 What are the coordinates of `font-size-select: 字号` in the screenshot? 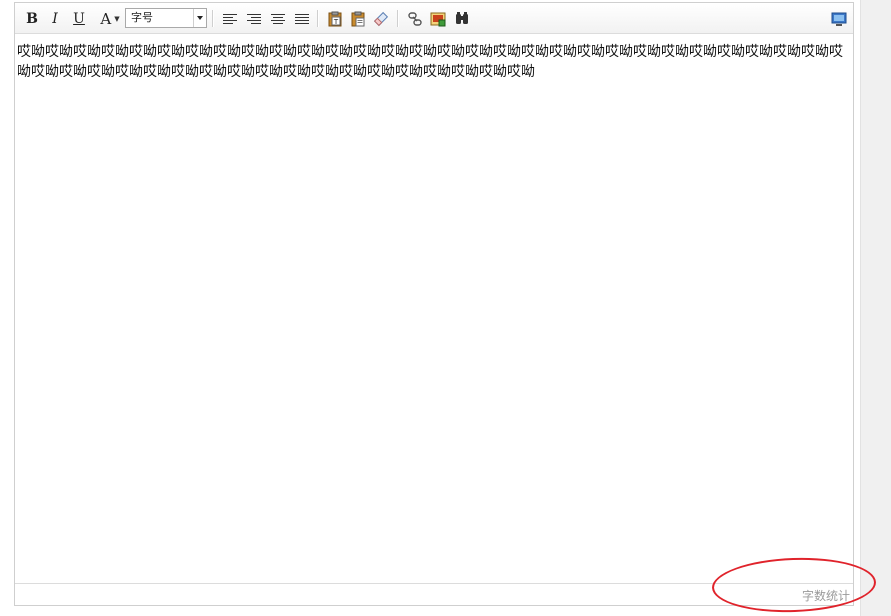 It's located at (166, 18).